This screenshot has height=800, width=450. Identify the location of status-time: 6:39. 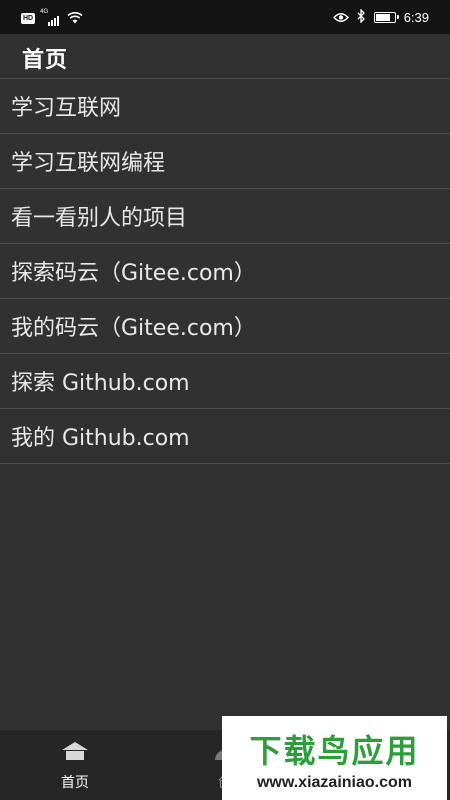
(416, 17).